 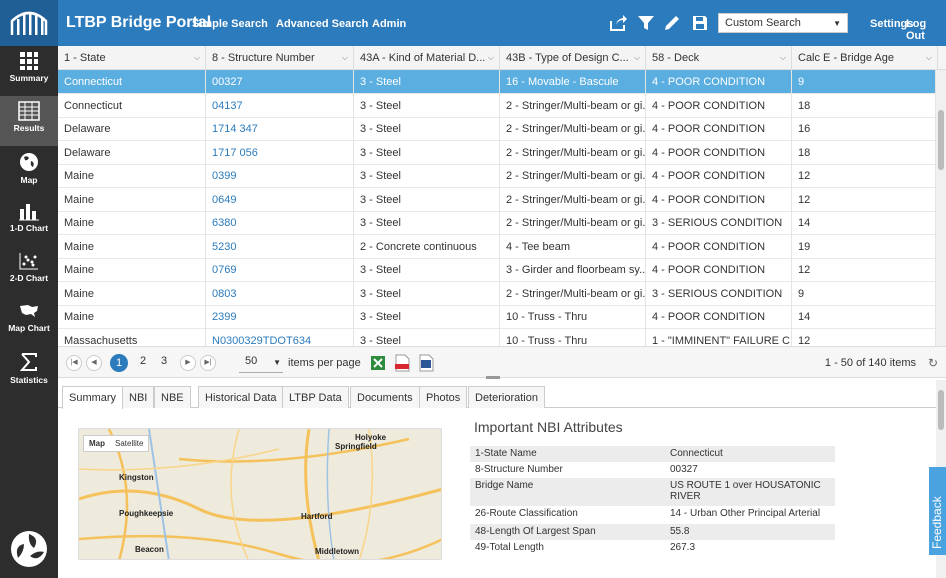 What do you see at coordinates (280, 246) in the screenshot?
I see `cell-structure-number: 5230` at bounding box center [280, 246].